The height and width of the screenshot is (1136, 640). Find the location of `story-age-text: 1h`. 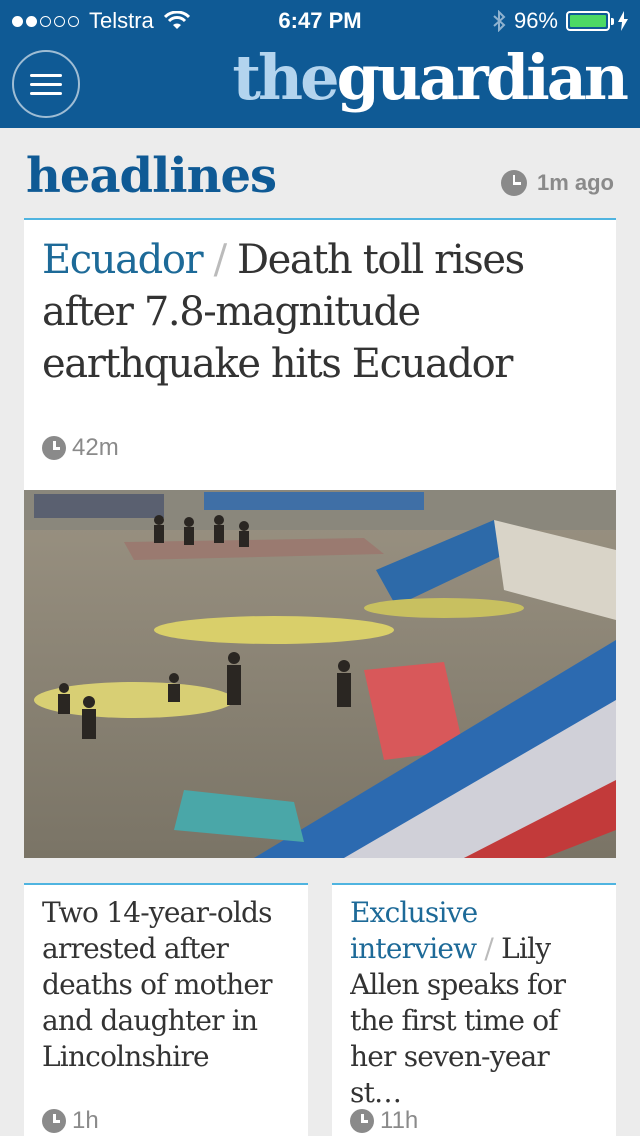

story-age-text: 1h is located at coordinates (85, 1120).